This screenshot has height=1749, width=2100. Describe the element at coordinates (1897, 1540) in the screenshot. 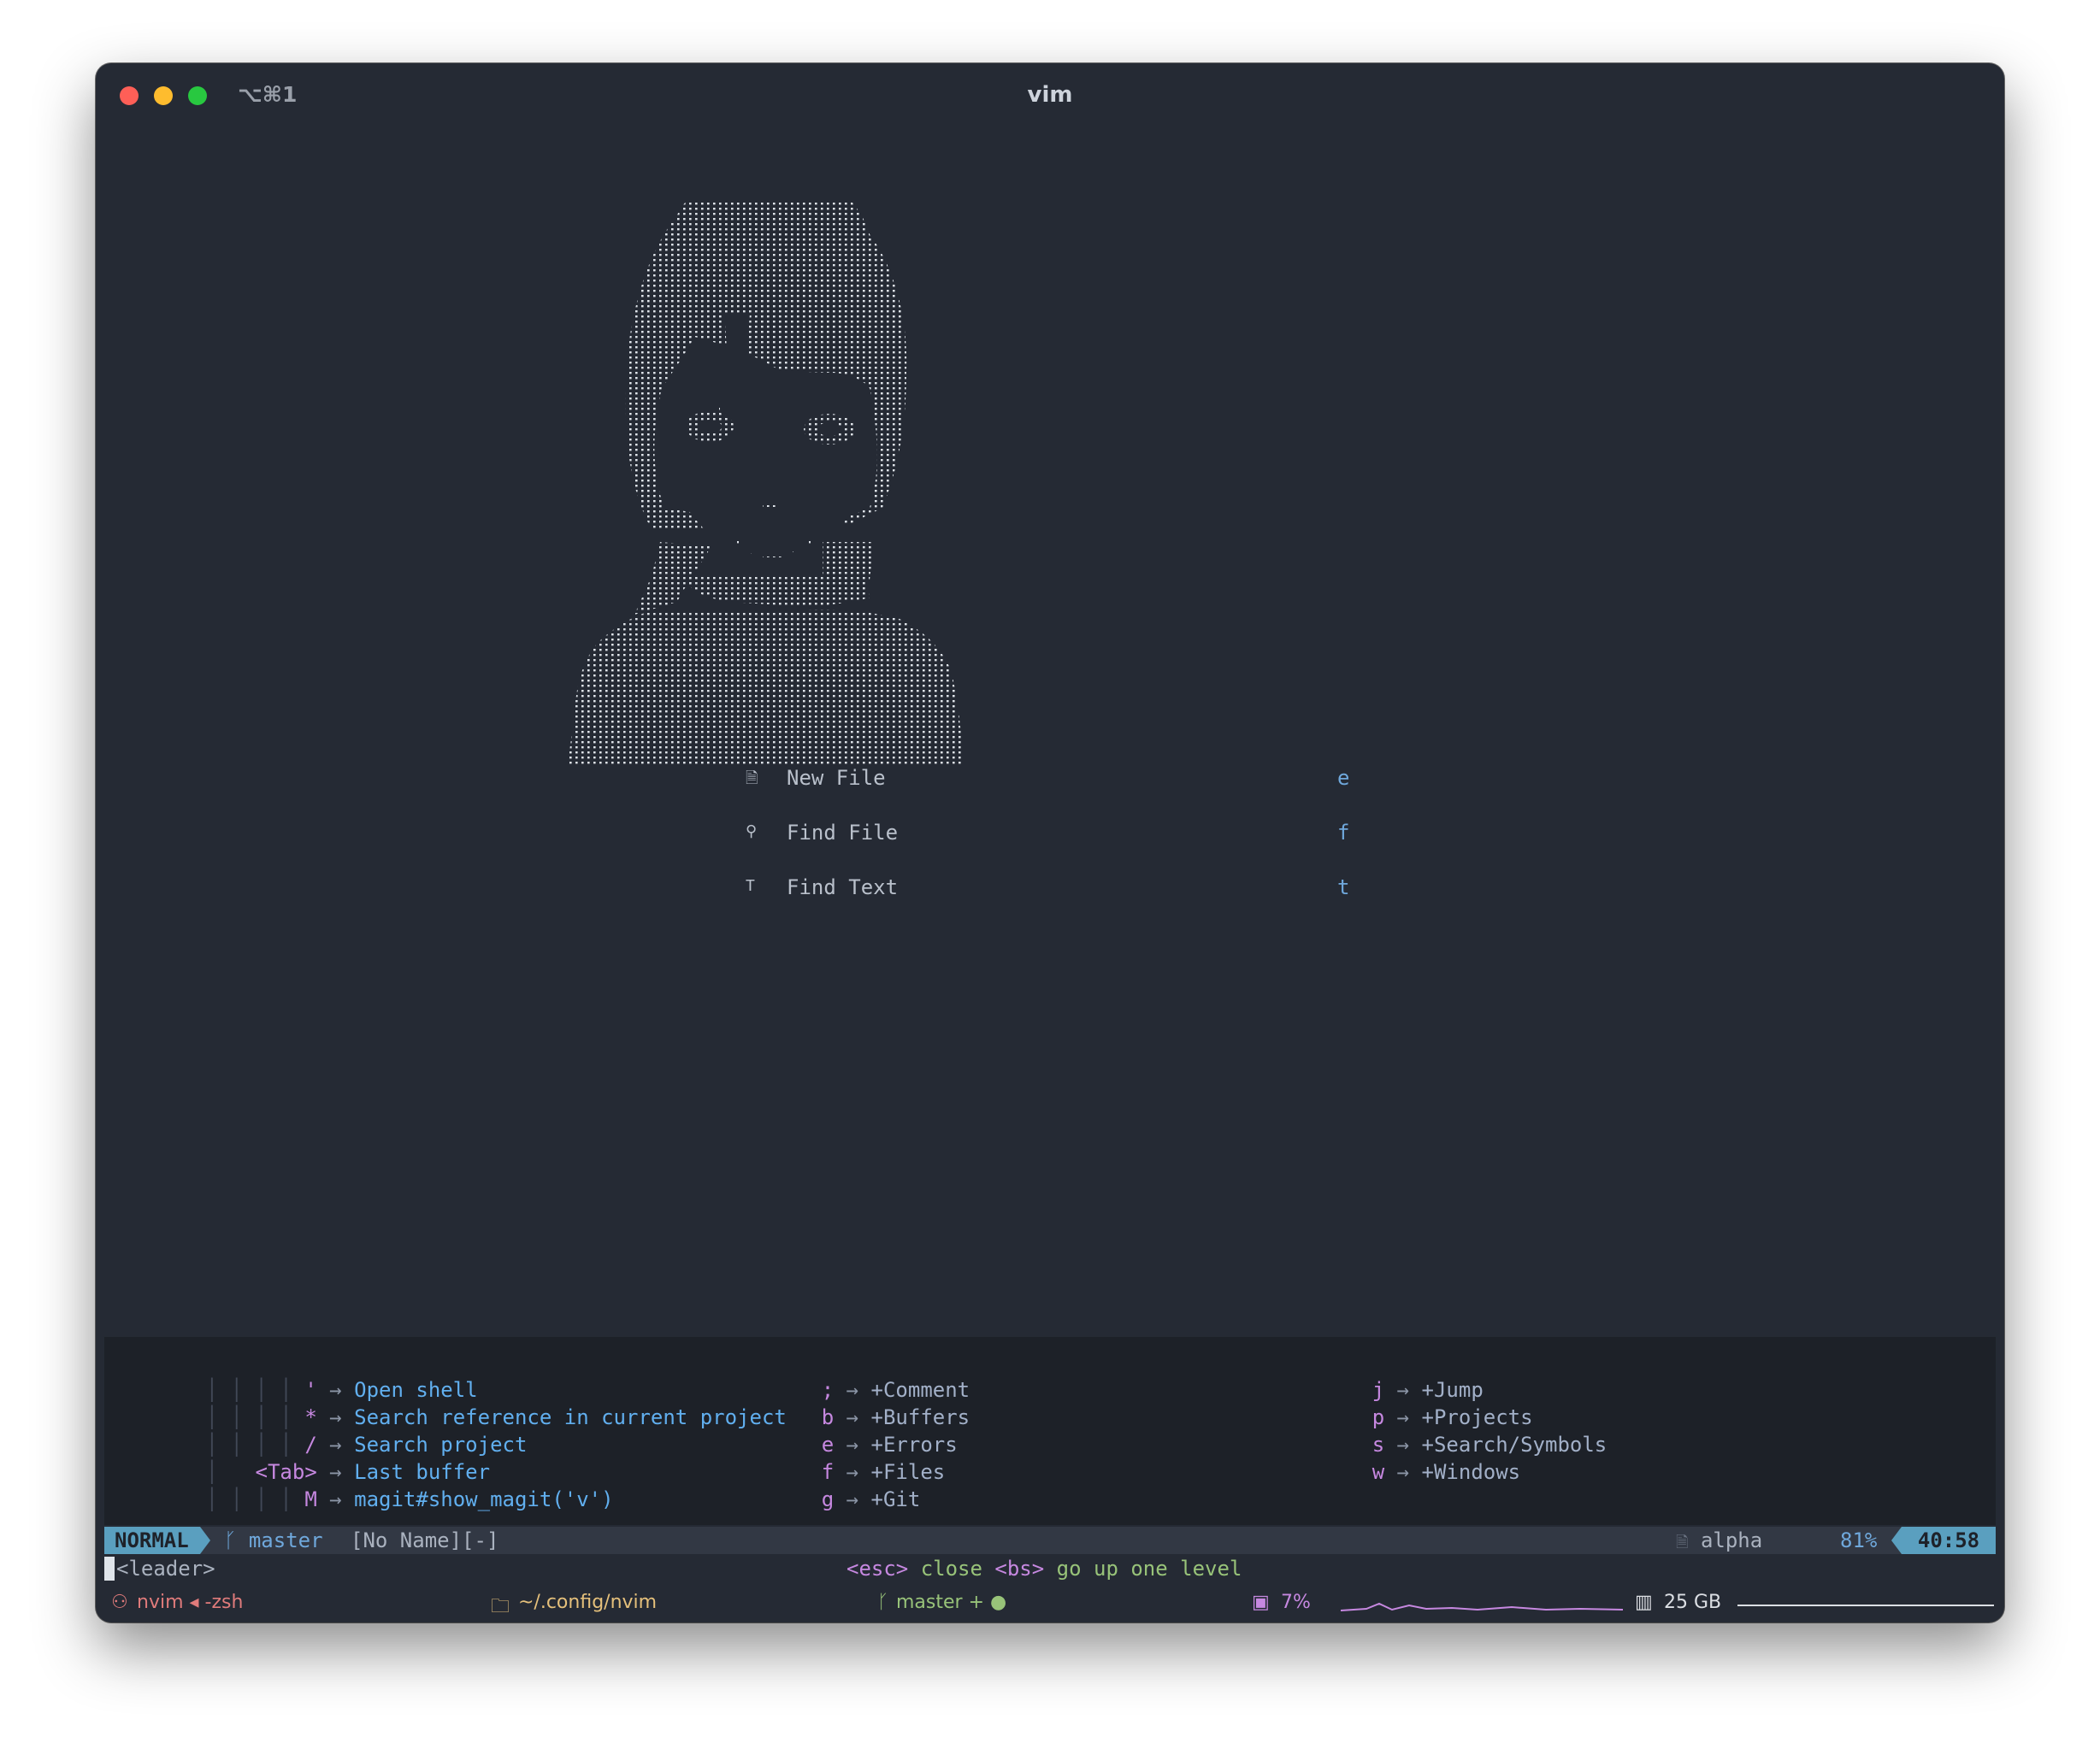

I see `position-separator` at that location.